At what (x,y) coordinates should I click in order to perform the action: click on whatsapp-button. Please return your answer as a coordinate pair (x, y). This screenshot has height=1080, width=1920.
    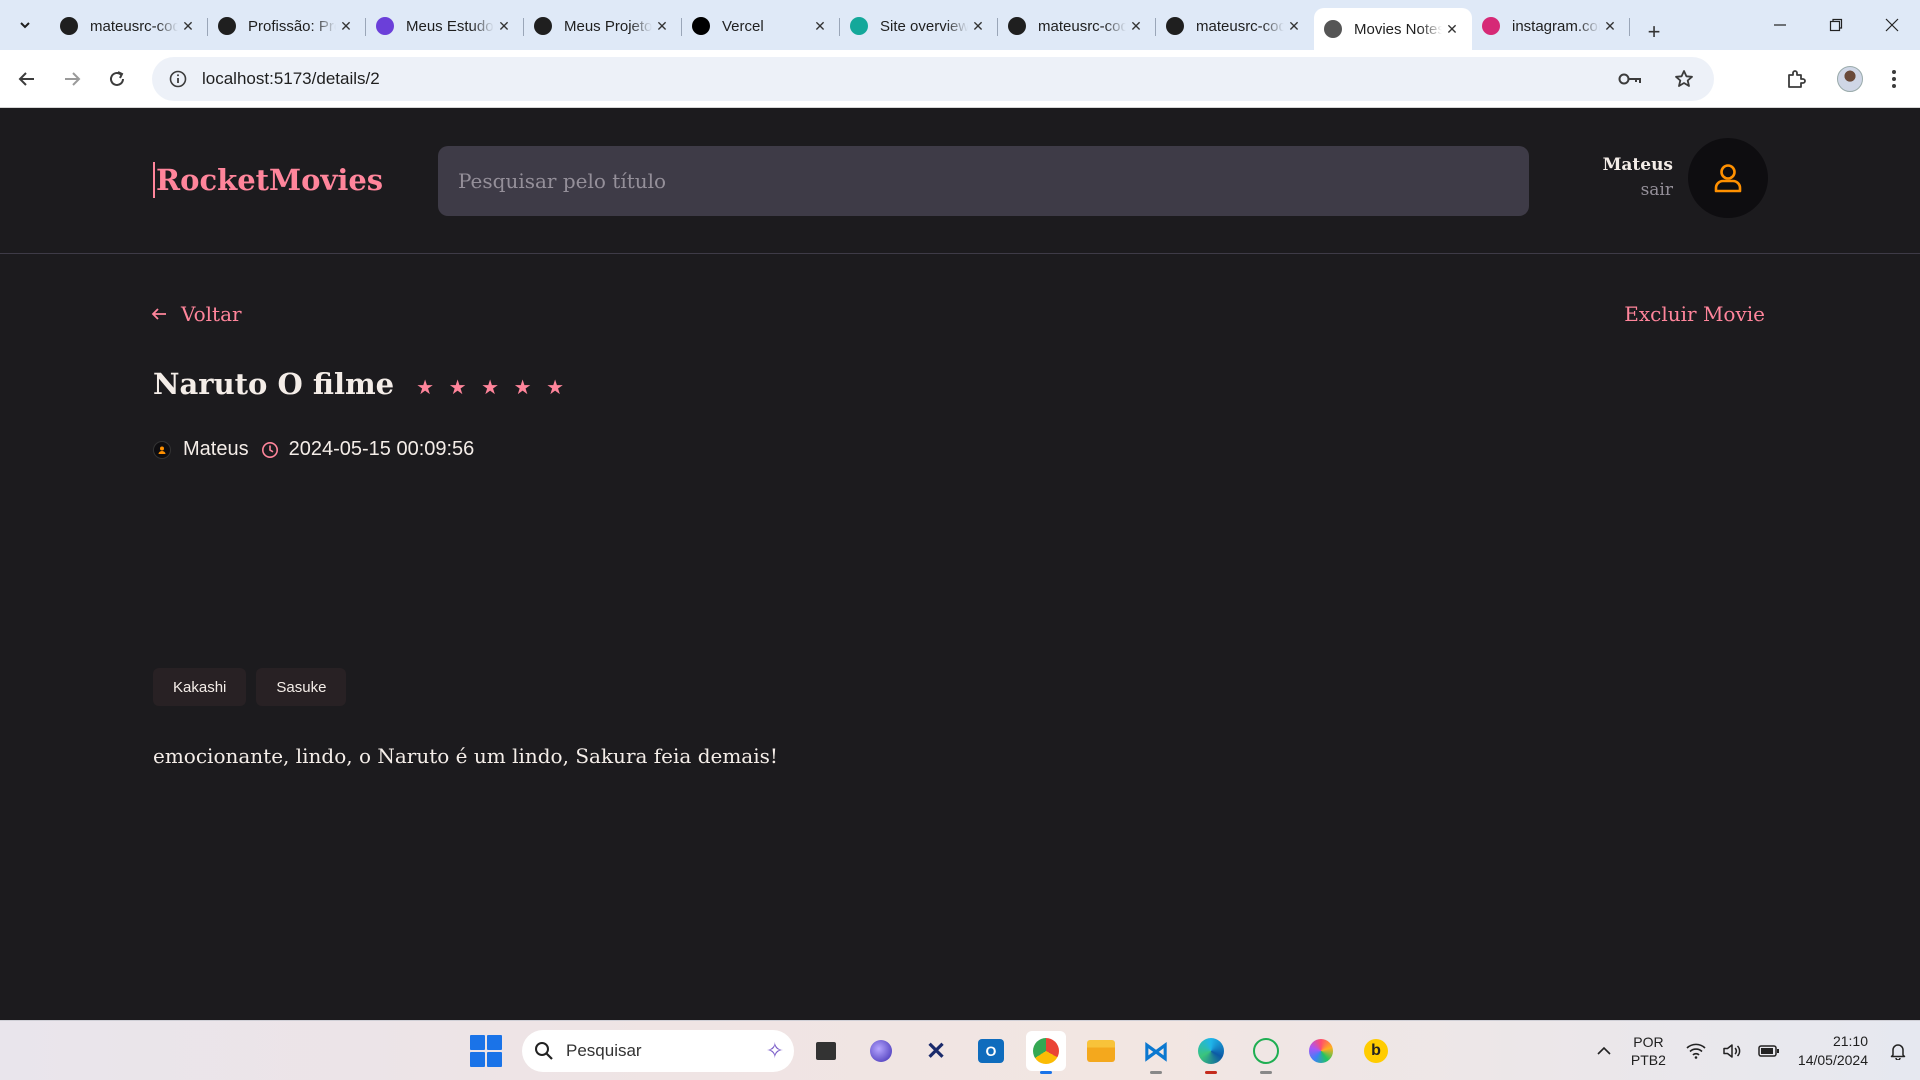
    Looking at the image, I should click on (1266, 1052).